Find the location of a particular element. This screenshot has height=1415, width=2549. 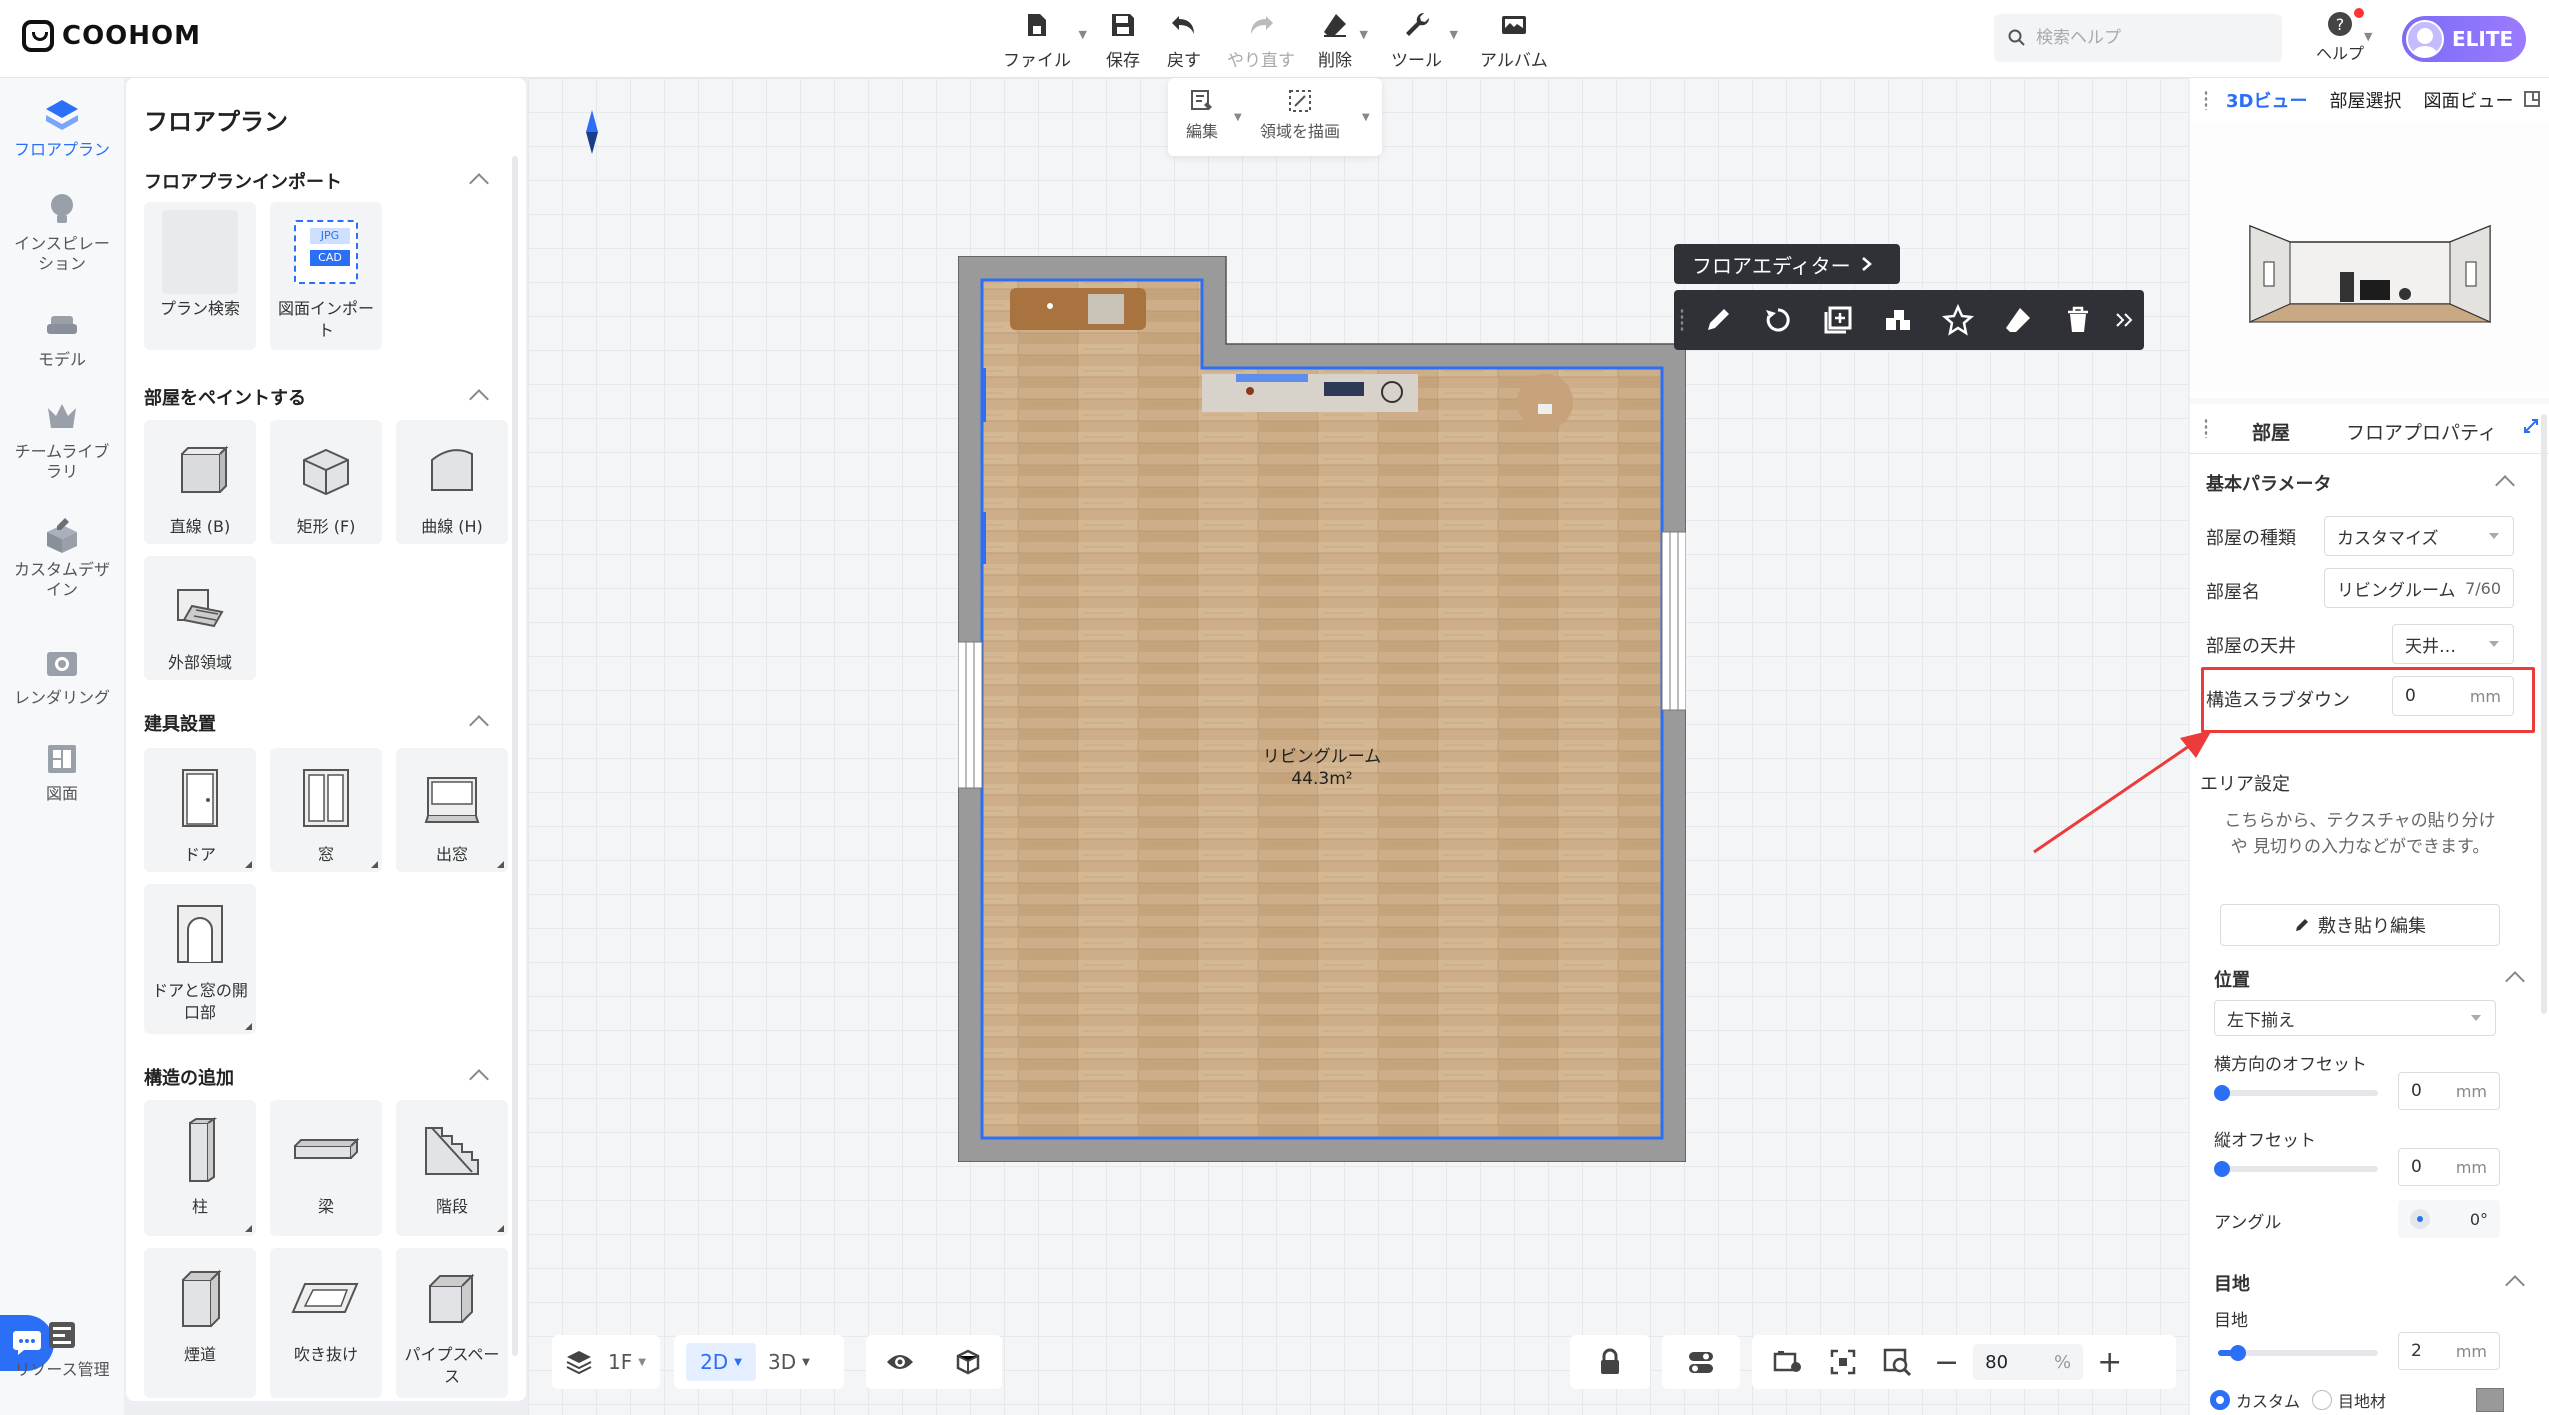

user-avatar: ELITE is located at coordinates (2464, 39).